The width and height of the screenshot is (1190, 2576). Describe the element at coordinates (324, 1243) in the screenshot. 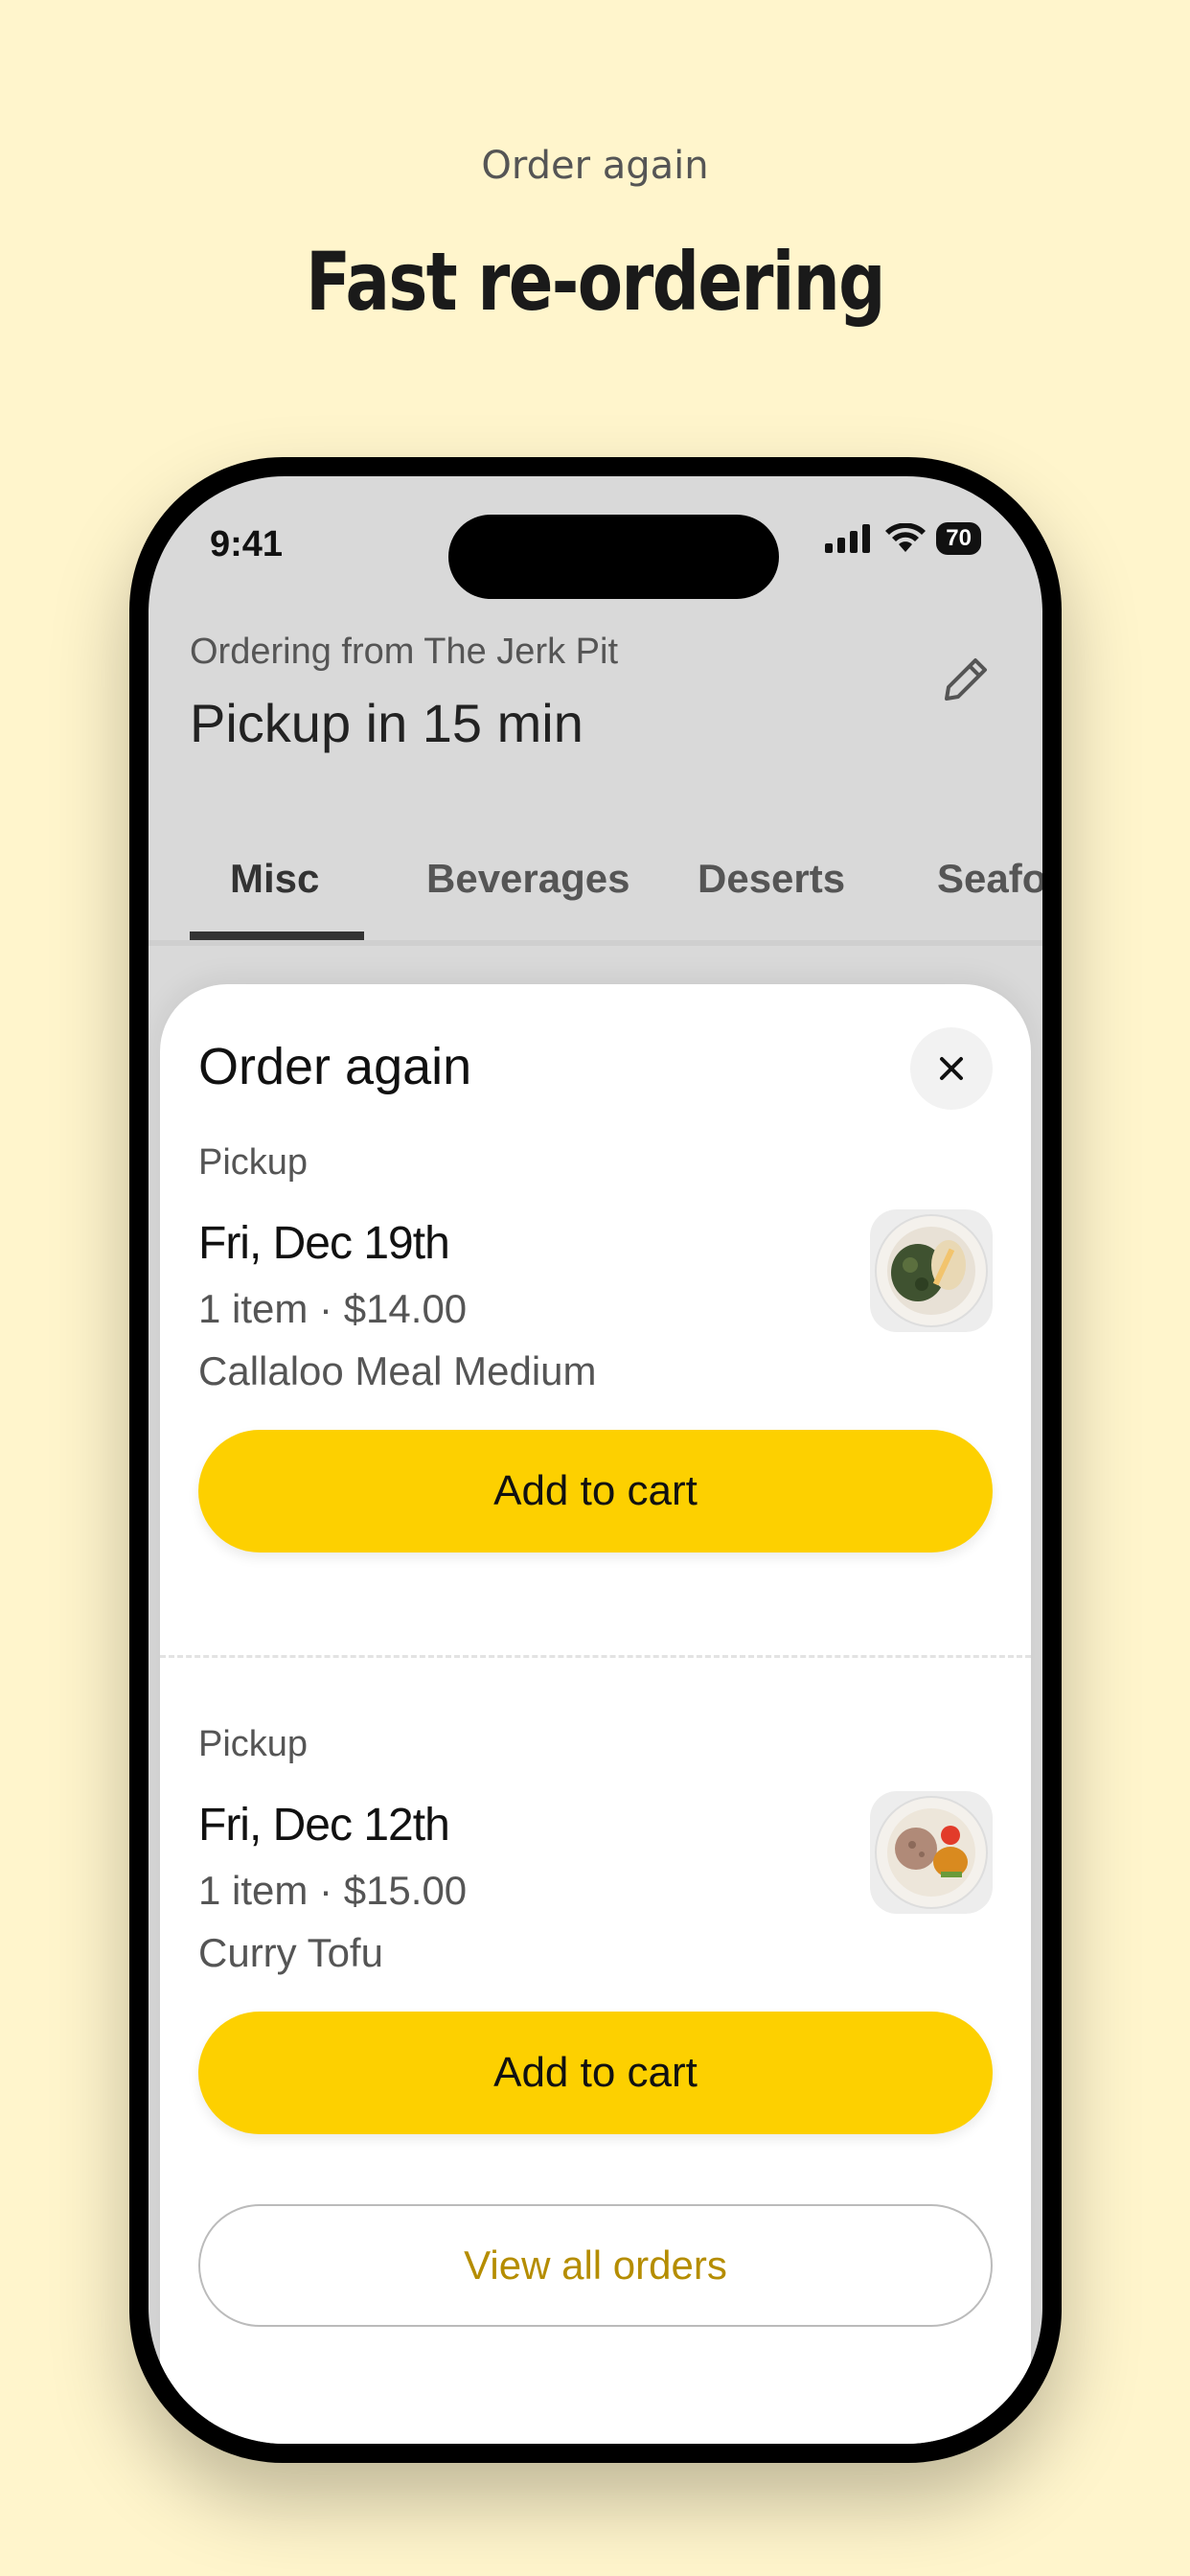

I see `order-date: Fri, Dec 19th` at that location.